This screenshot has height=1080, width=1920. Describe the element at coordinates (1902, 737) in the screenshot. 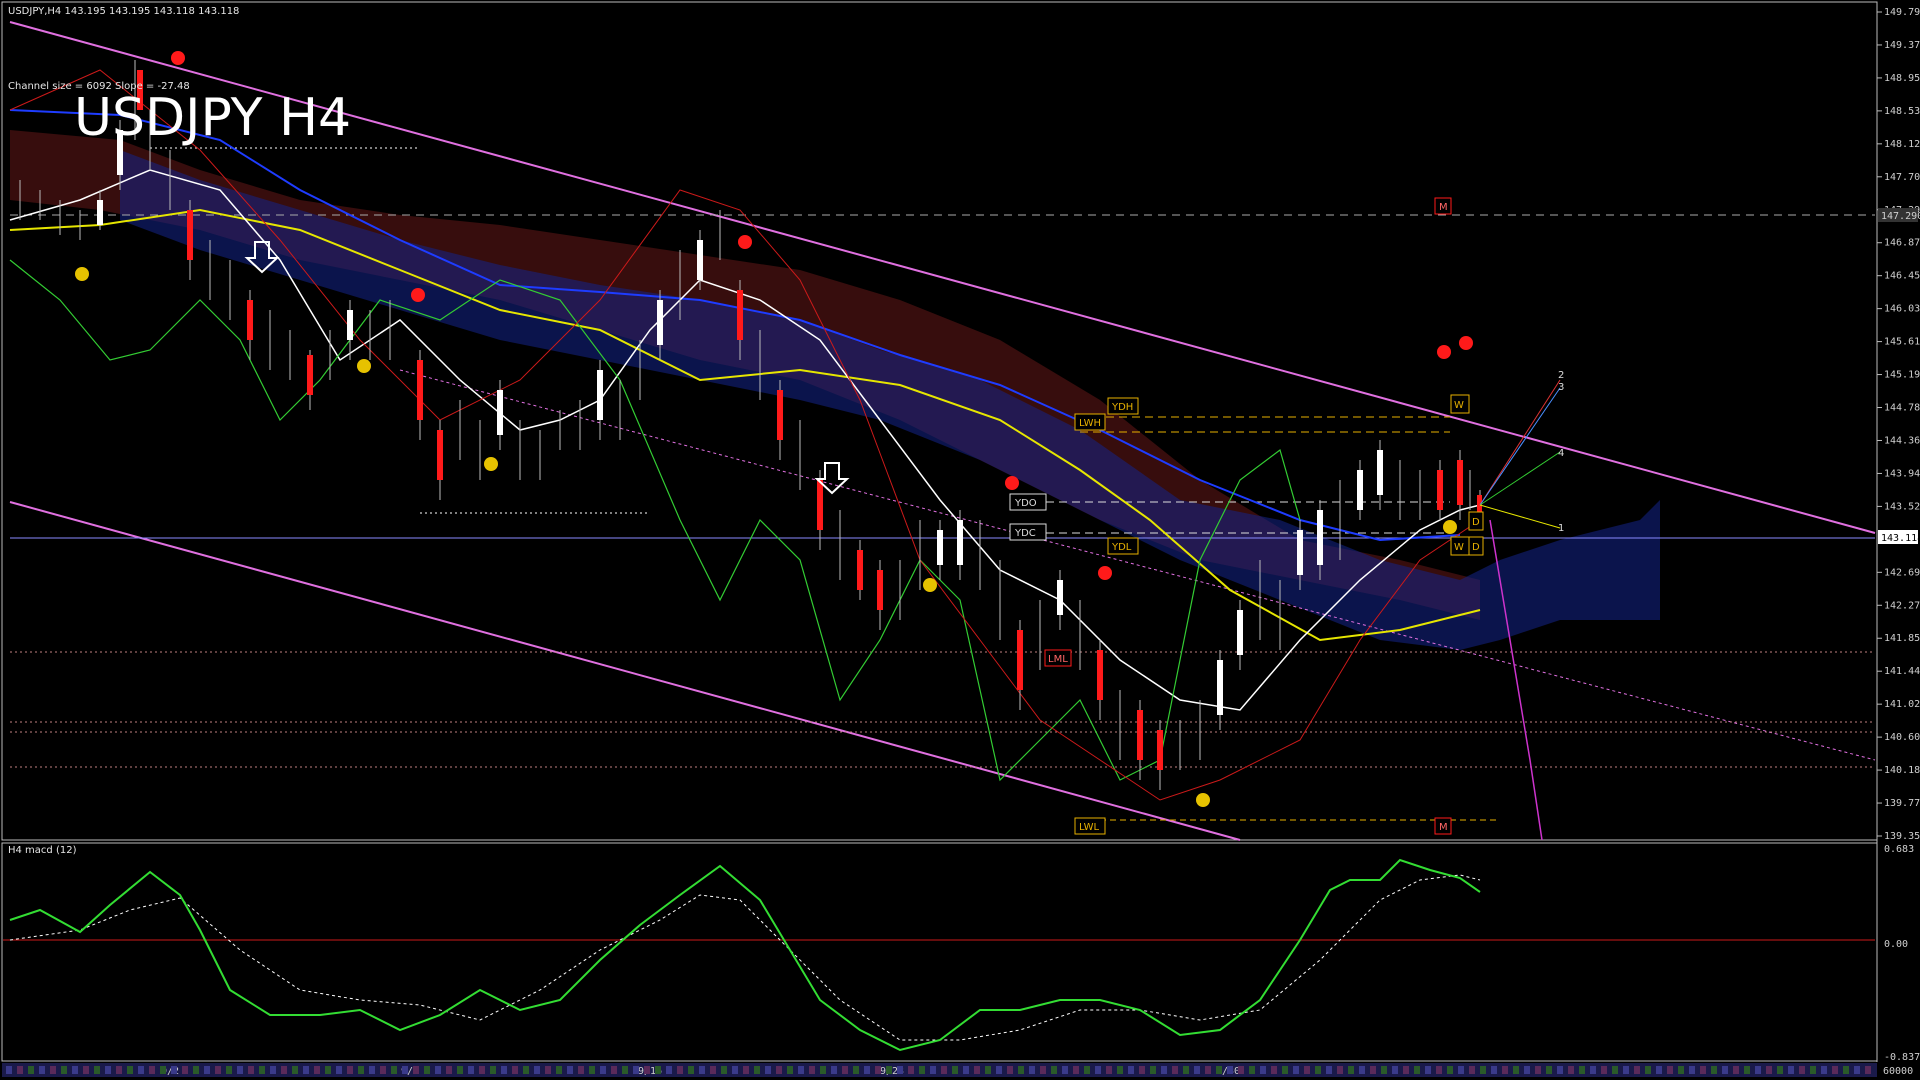

I see `price-tick-label: 140.600` at that location.